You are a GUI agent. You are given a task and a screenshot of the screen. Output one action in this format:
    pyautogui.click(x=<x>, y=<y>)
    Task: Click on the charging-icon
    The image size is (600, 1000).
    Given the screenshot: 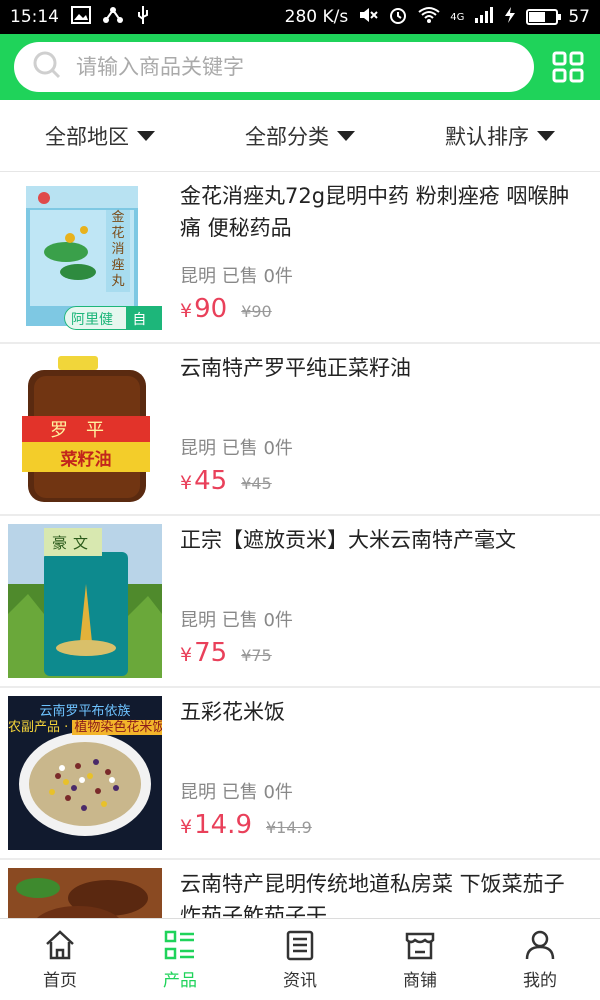 What is the action you would take?
    pyautogui.click(x=510, y=17)
    